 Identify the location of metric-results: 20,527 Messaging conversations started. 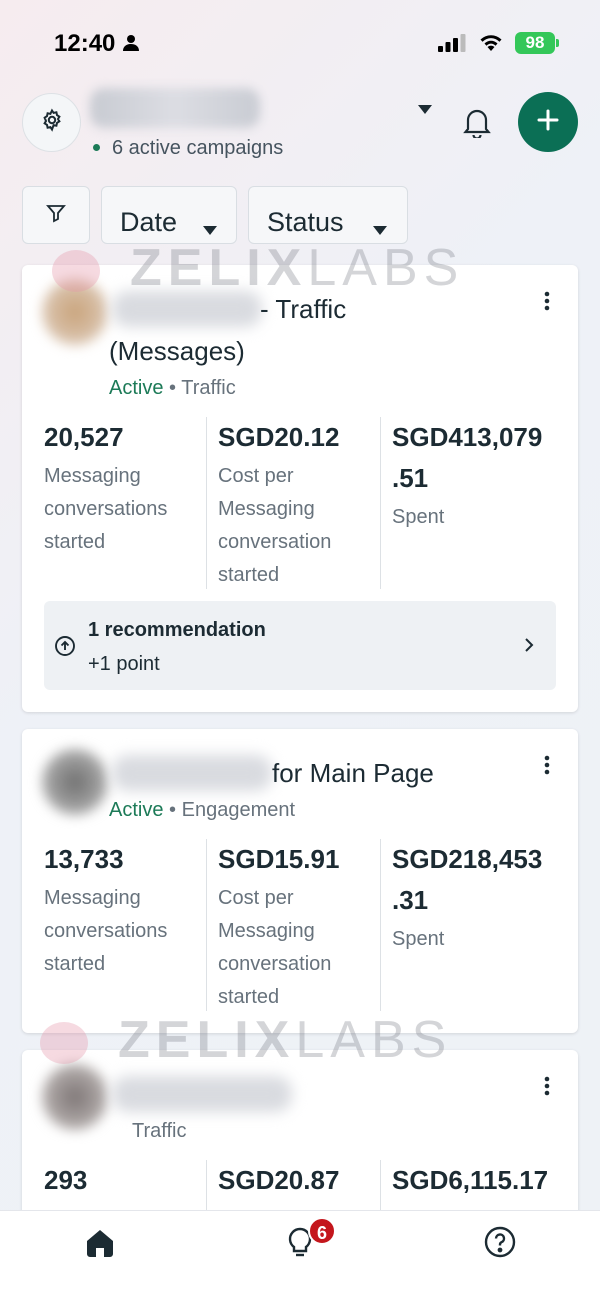
(126, 488).